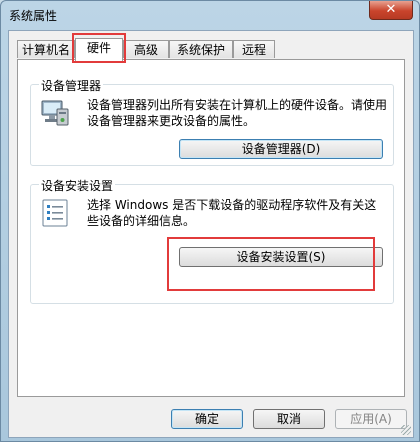 The width and height of the screenshot is (420, 442). I want to click on tab-system-protection: 系统保护, so click(201, 49).